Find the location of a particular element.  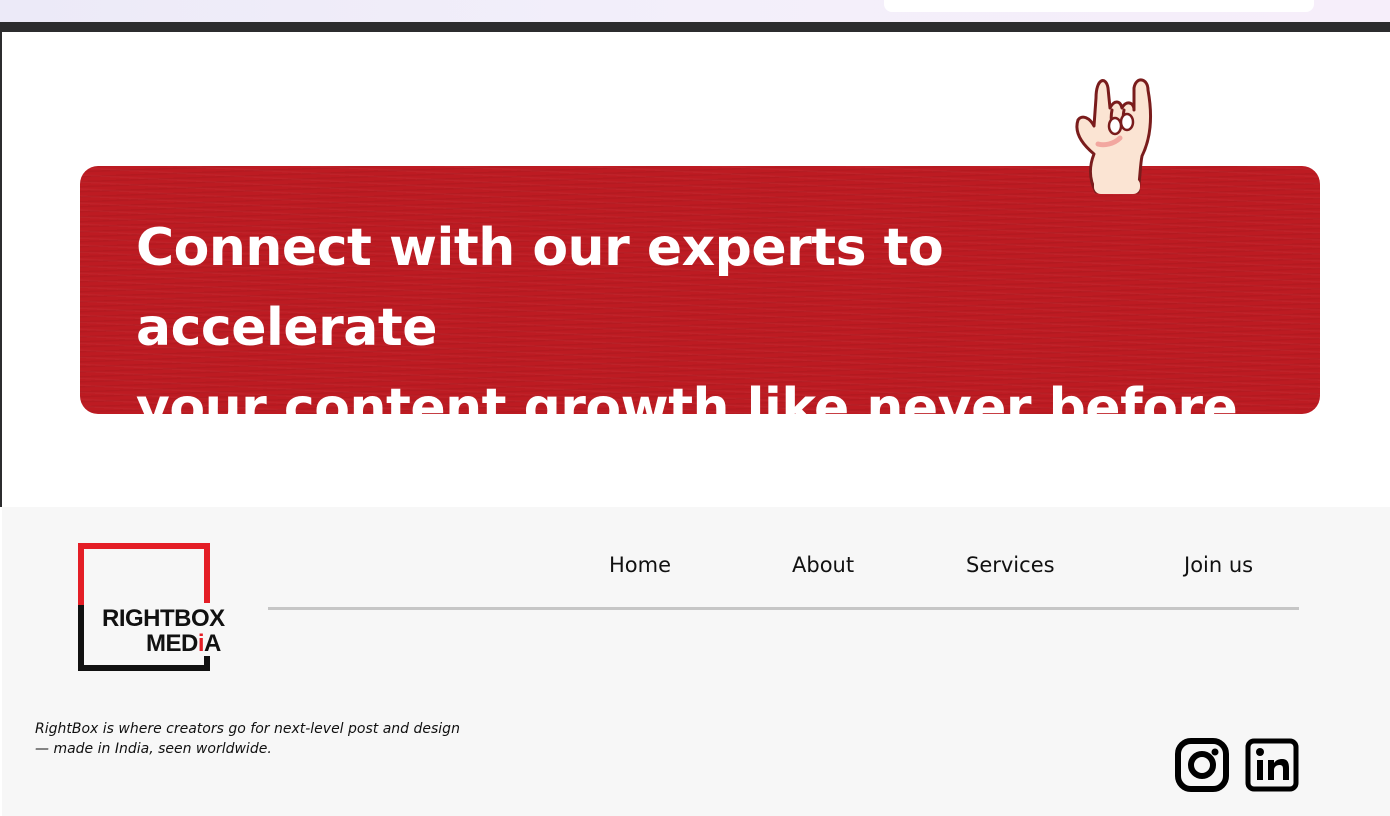

logo-frame-left-black is located at coordinates (81, 638).